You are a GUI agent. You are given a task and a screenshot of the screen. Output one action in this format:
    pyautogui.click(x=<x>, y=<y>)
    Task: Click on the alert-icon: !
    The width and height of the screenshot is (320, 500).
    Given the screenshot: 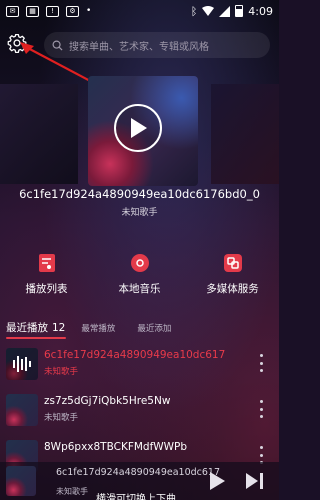 What is the action you would take?
    pyautogui.click(x=52, y=11)
    